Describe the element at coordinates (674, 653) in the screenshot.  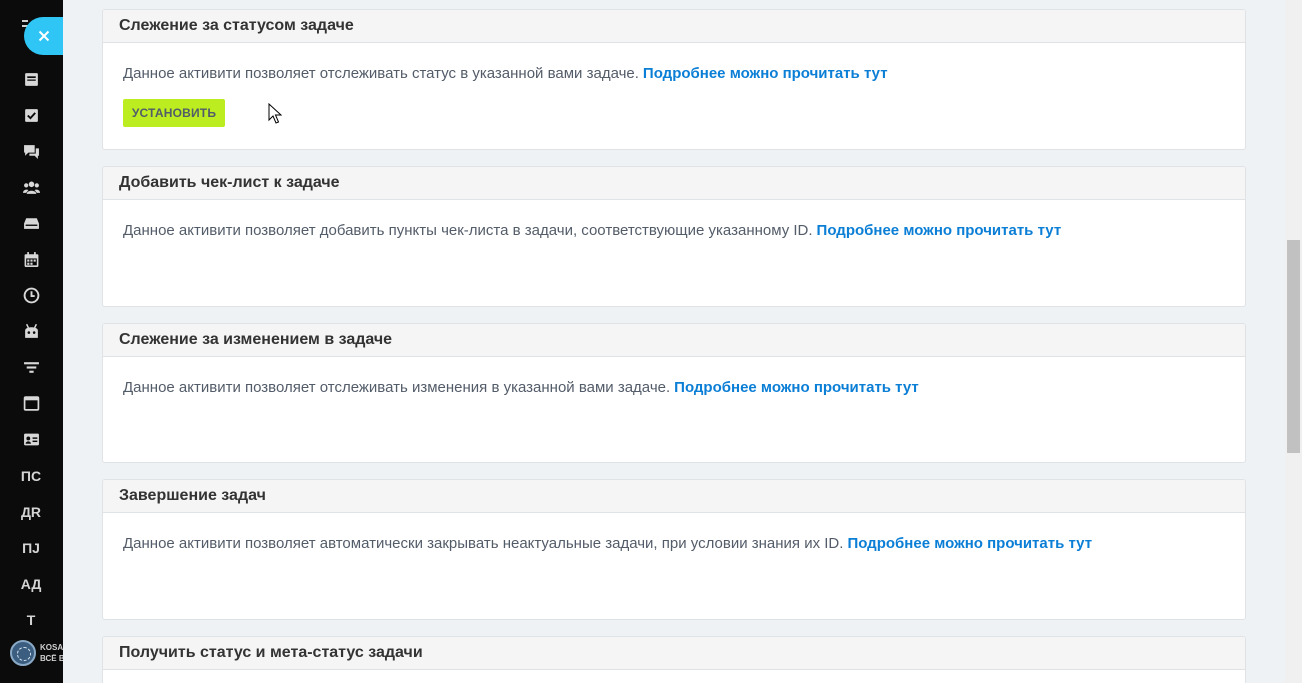
I see `card-title: Получить статус и мета-статус задачи` at that location.